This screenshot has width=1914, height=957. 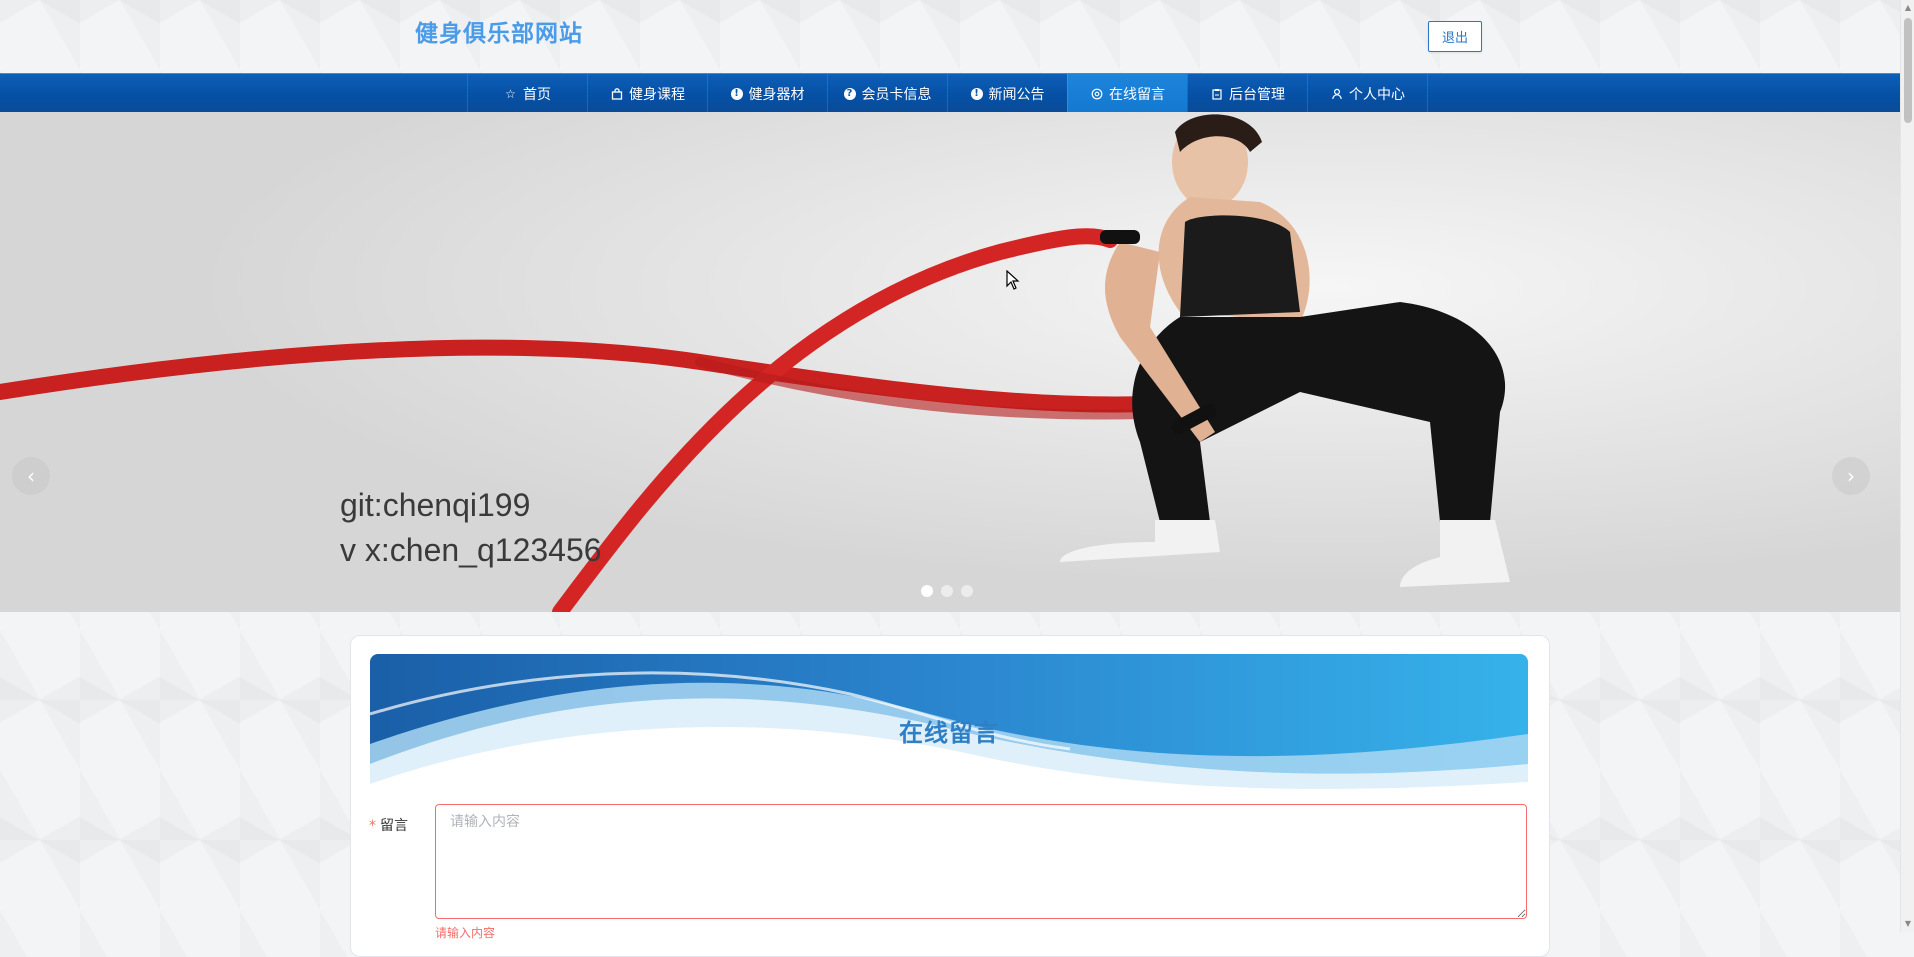 I want to click on scrollbar-thumb, so click(x=1908, y=70).